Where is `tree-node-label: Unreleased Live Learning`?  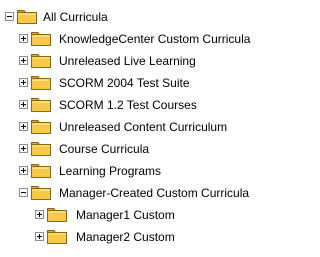
tree-node-label: Unreleased Live Learning is located at coordinates (127, 61).